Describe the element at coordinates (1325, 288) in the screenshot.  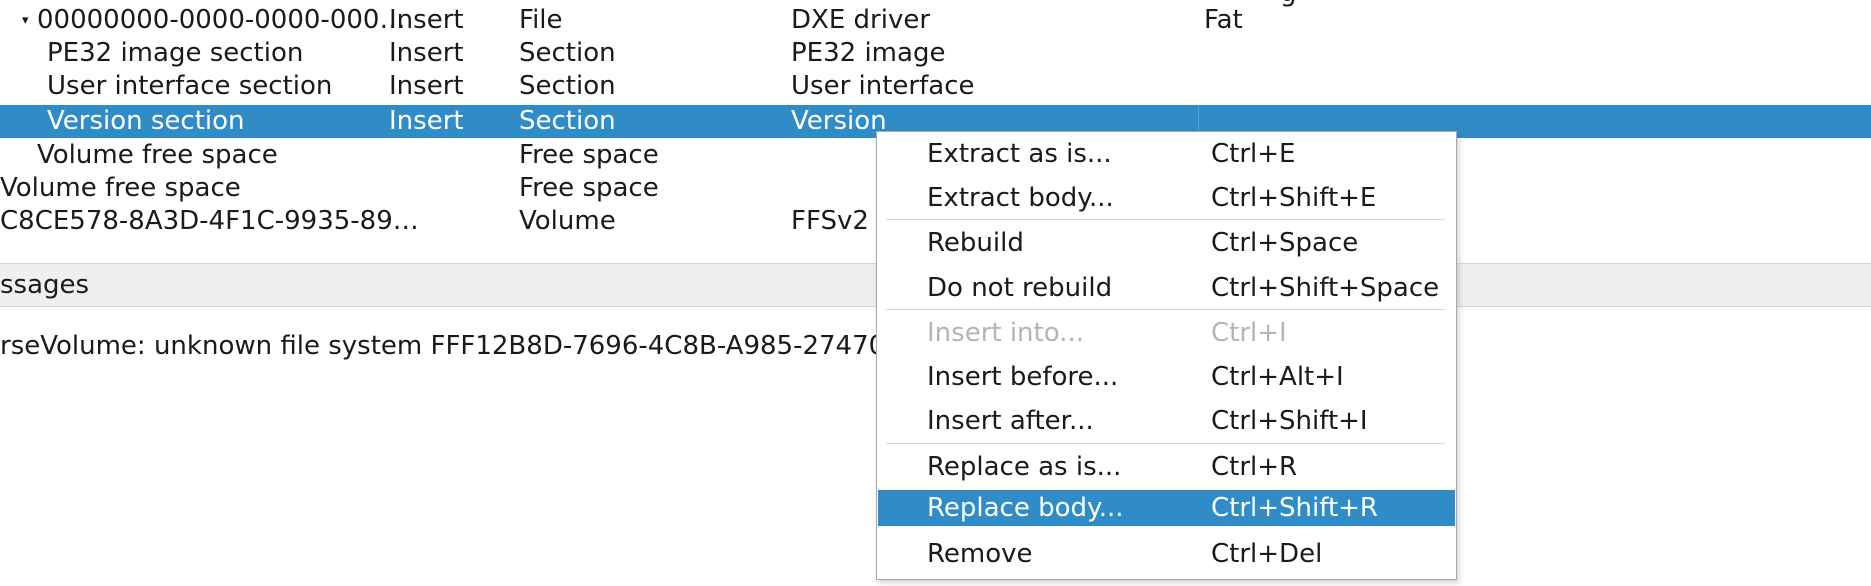
I see `menu-item-shortcut: Ctrl+Shift+Space` at that location.